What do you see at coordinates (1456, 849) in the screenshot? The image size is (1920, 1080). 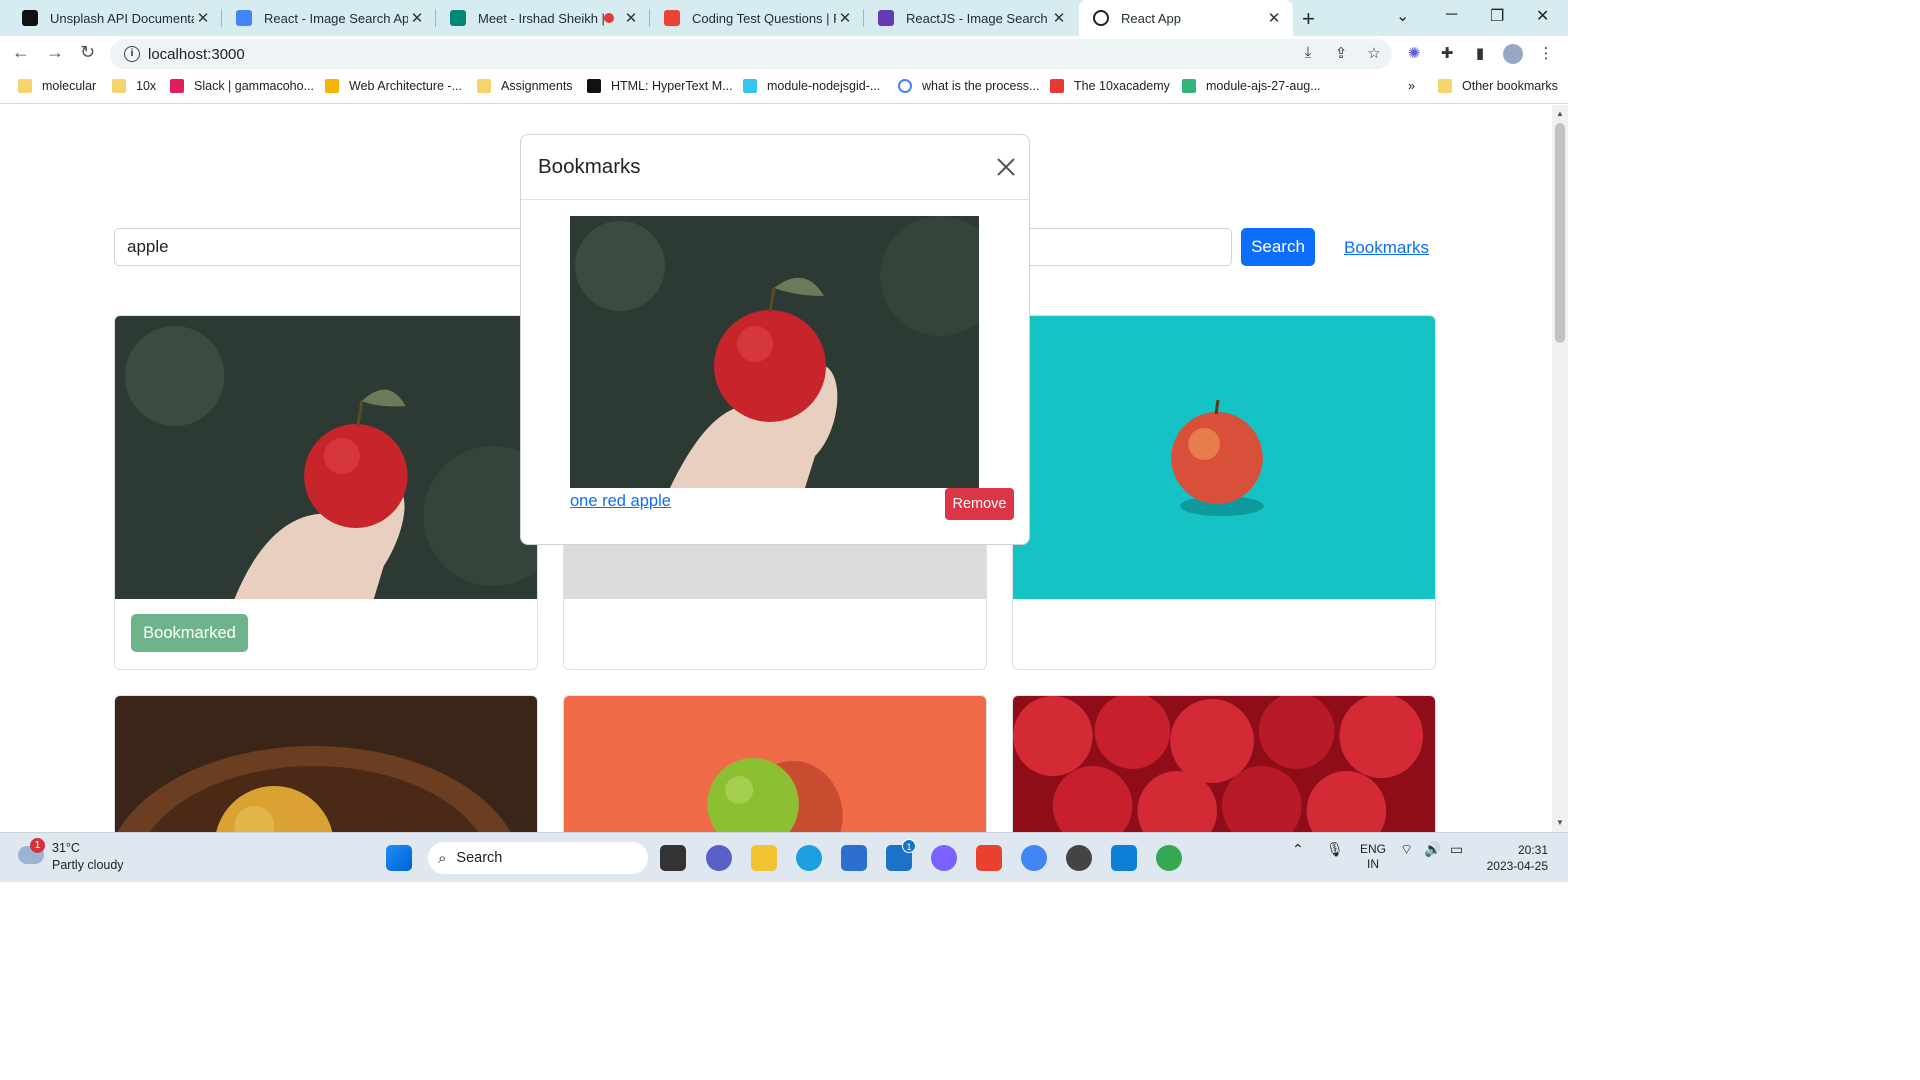 I see `battery-icon: ▭` at bounding box center [1456, 849].